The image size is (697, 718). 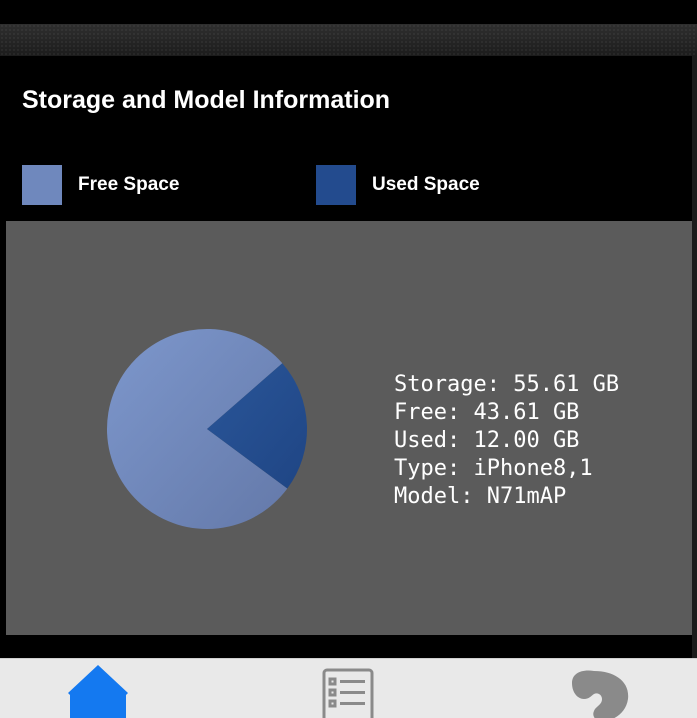 I want to click on info-free: Free: 43.61 GB, so click(x=487, y=412).